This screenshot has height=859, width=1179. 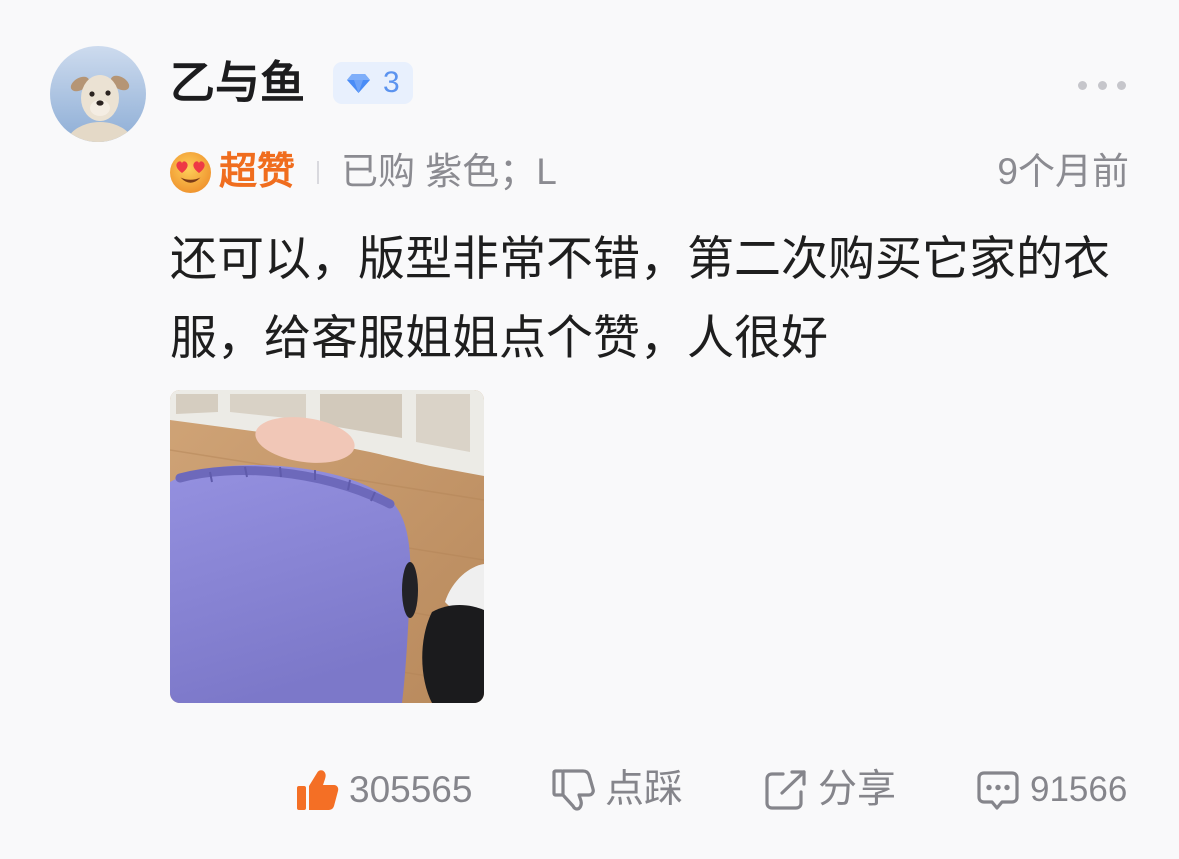 I want to click on heart-eyes-emoji-icon, so click(x=190, y=172).